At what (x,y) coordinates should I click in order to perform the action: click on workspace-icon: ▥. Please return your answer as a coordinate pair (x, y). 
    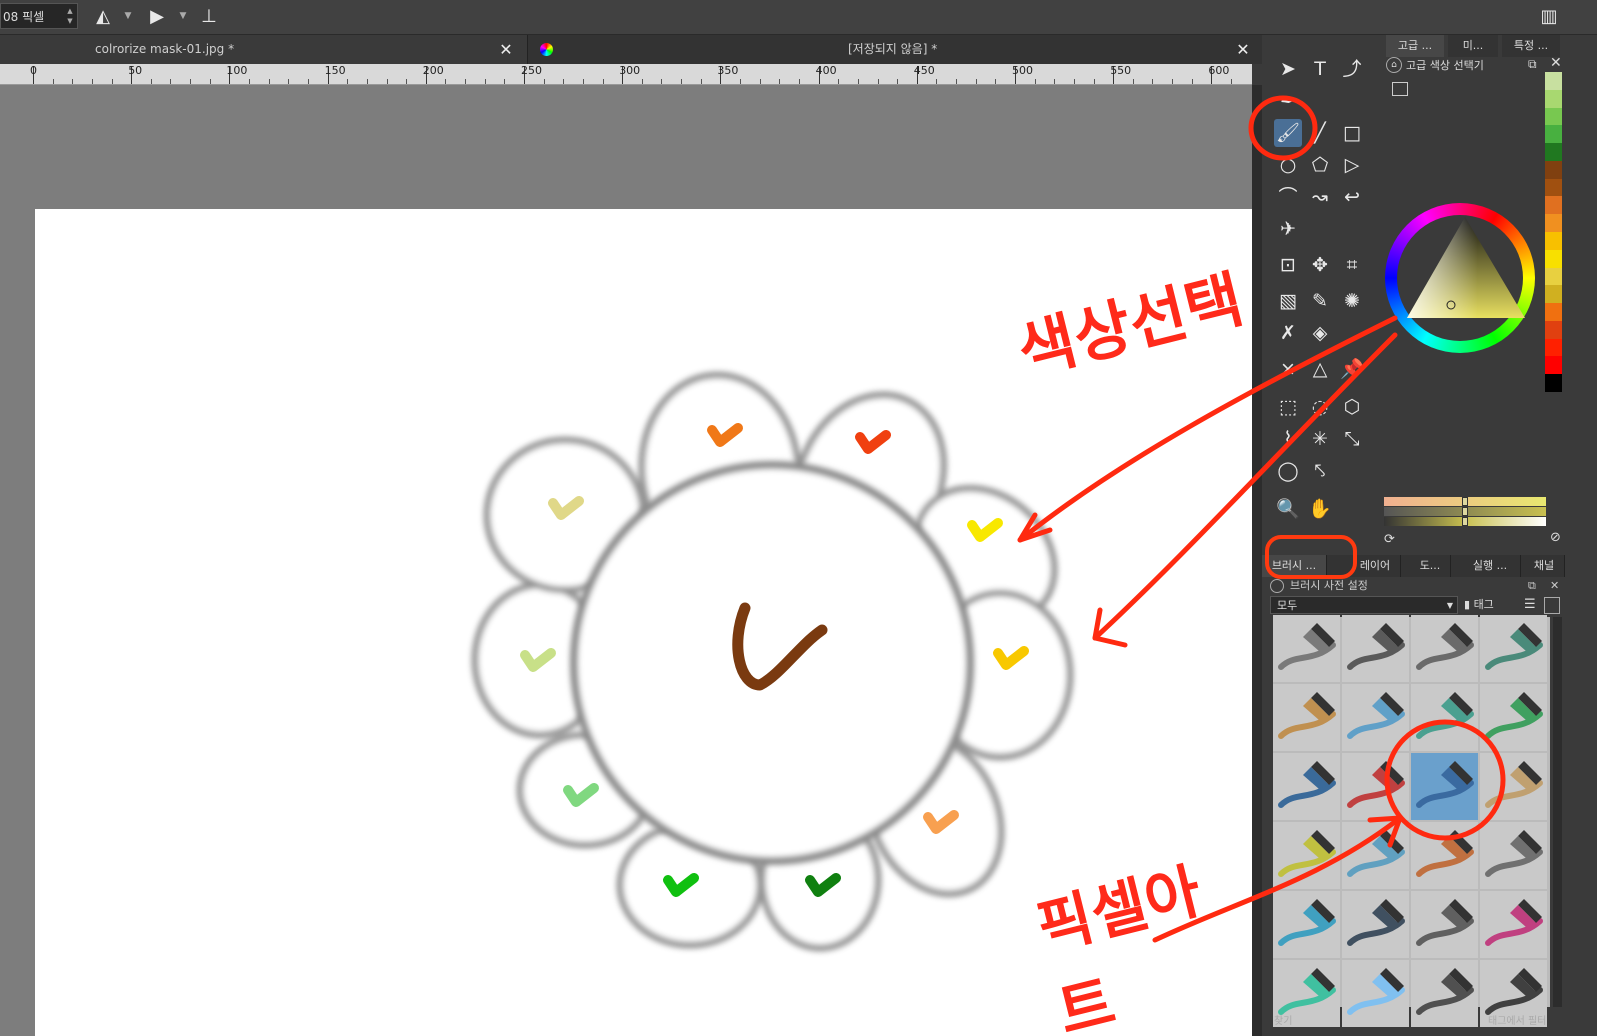
    Looking at the image, I should click on (1549, 17).